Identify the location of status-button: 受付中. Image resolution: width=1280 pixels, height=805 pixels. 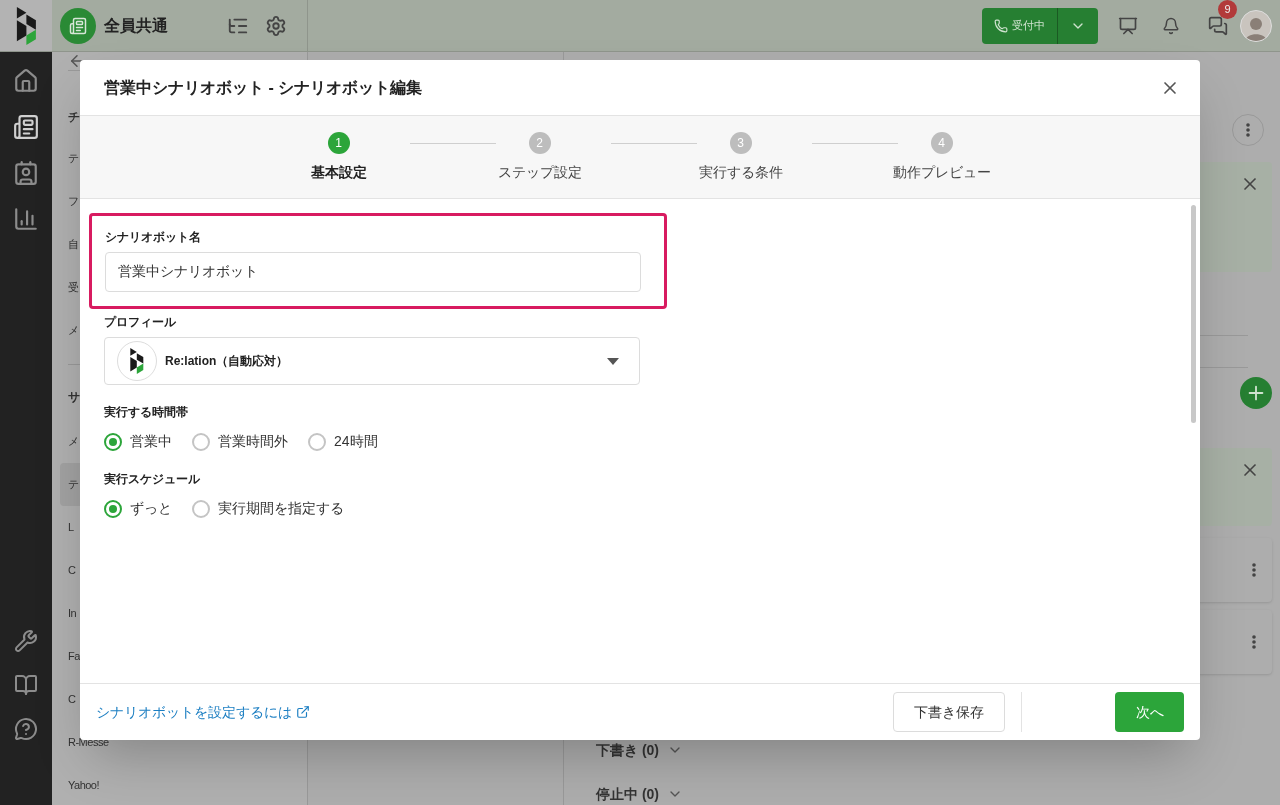
(1040, 25).